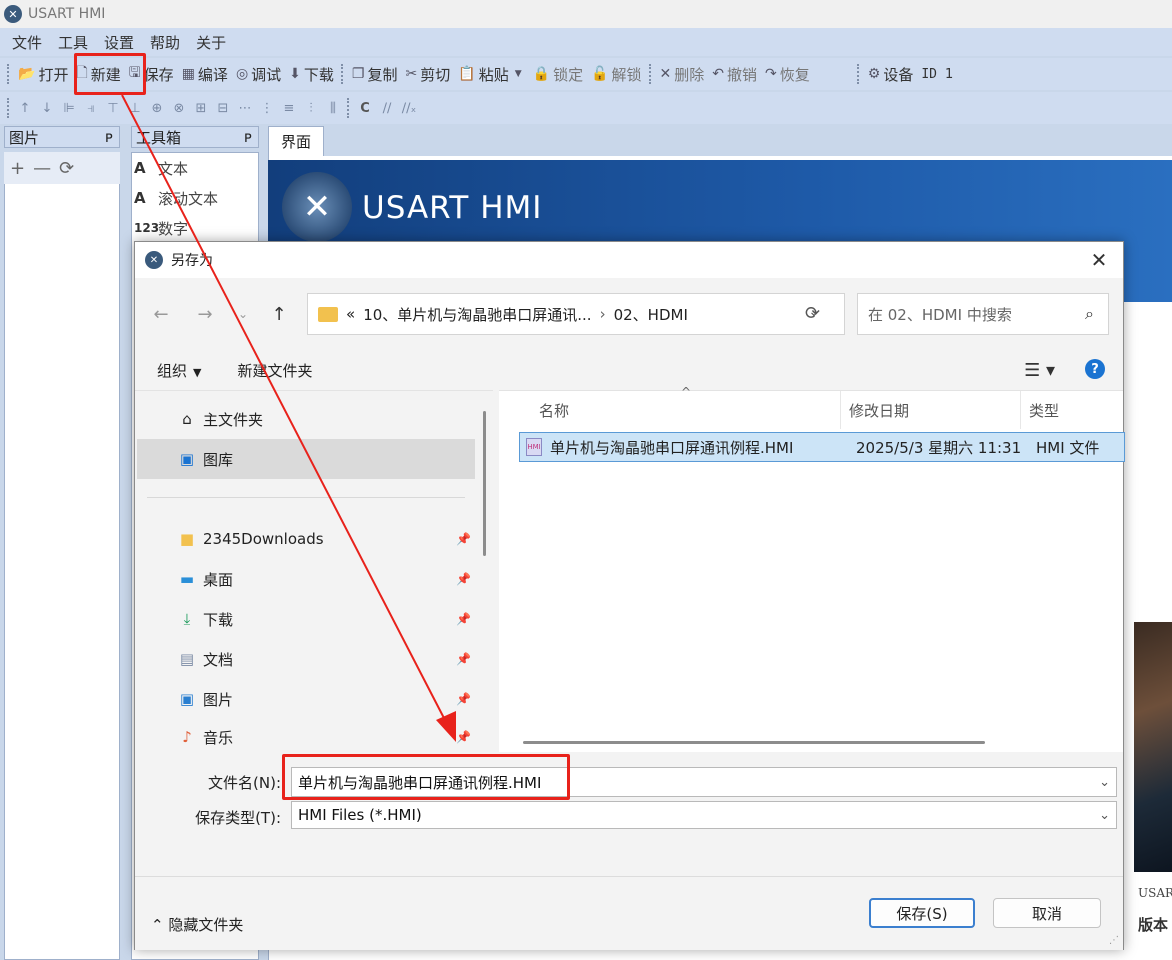  Describe the element at coordinates (922, 913) in the screenshot. I see `save-dialog-button: 保存(S)` at that location.